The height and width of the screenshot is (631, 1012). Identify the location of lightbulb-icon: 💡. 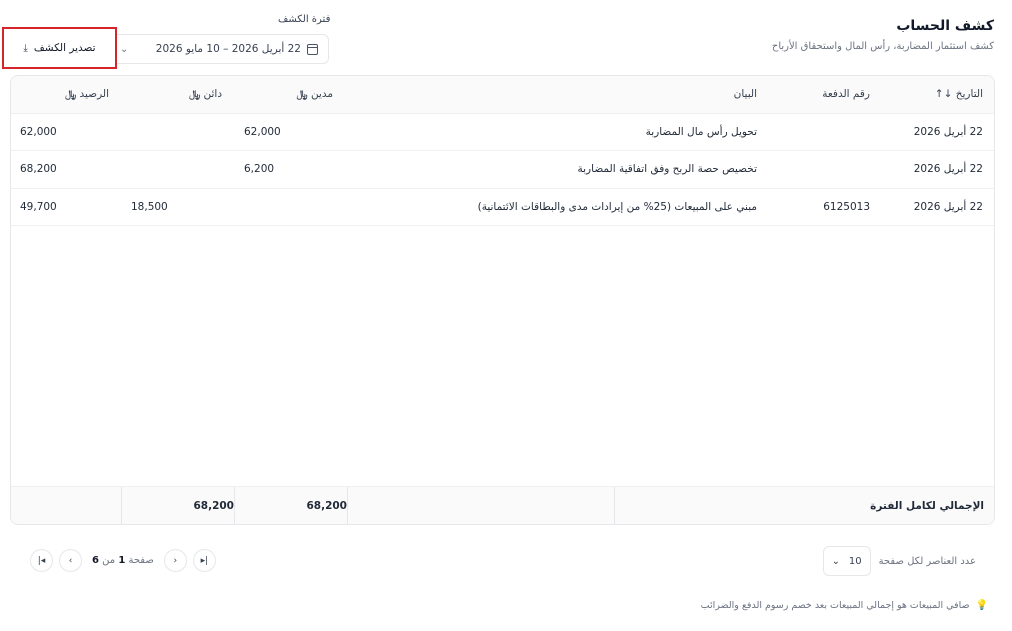
(981, 605).